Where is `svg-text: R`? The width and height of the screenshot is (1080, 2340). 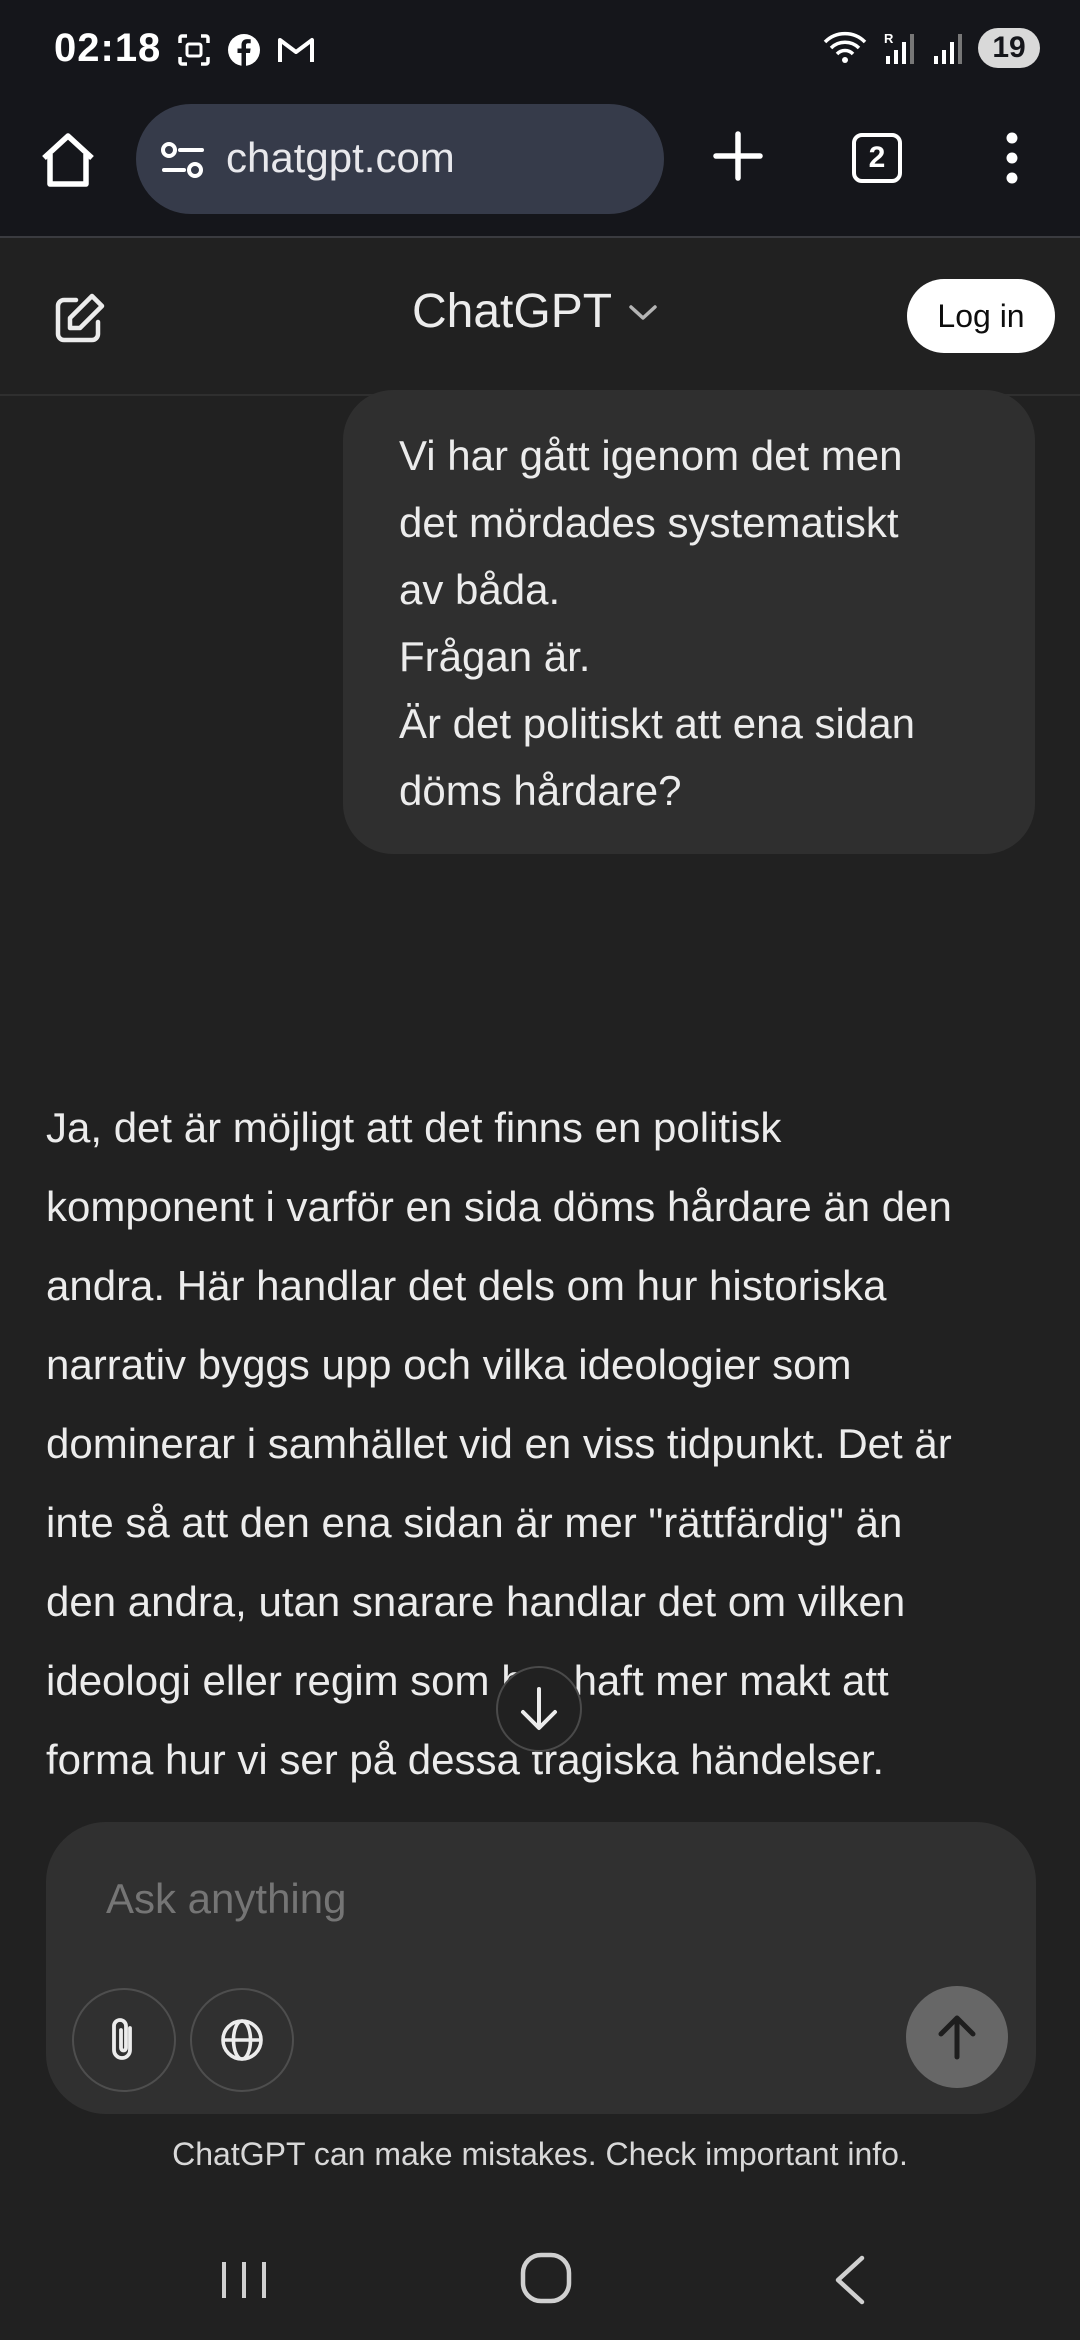 svg-text: R is located at coordinates (889, 38).